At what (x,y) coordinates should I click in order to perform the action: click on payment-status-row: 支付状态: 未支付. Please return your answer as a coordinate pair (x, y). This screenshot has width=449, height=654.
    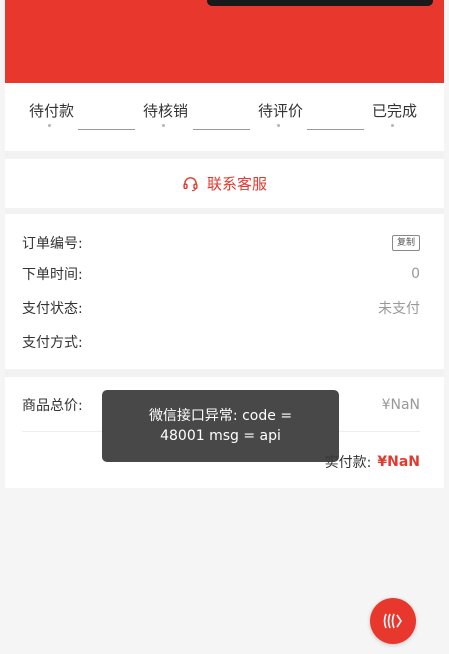
    Looking at the image, I should click on (221, 308).